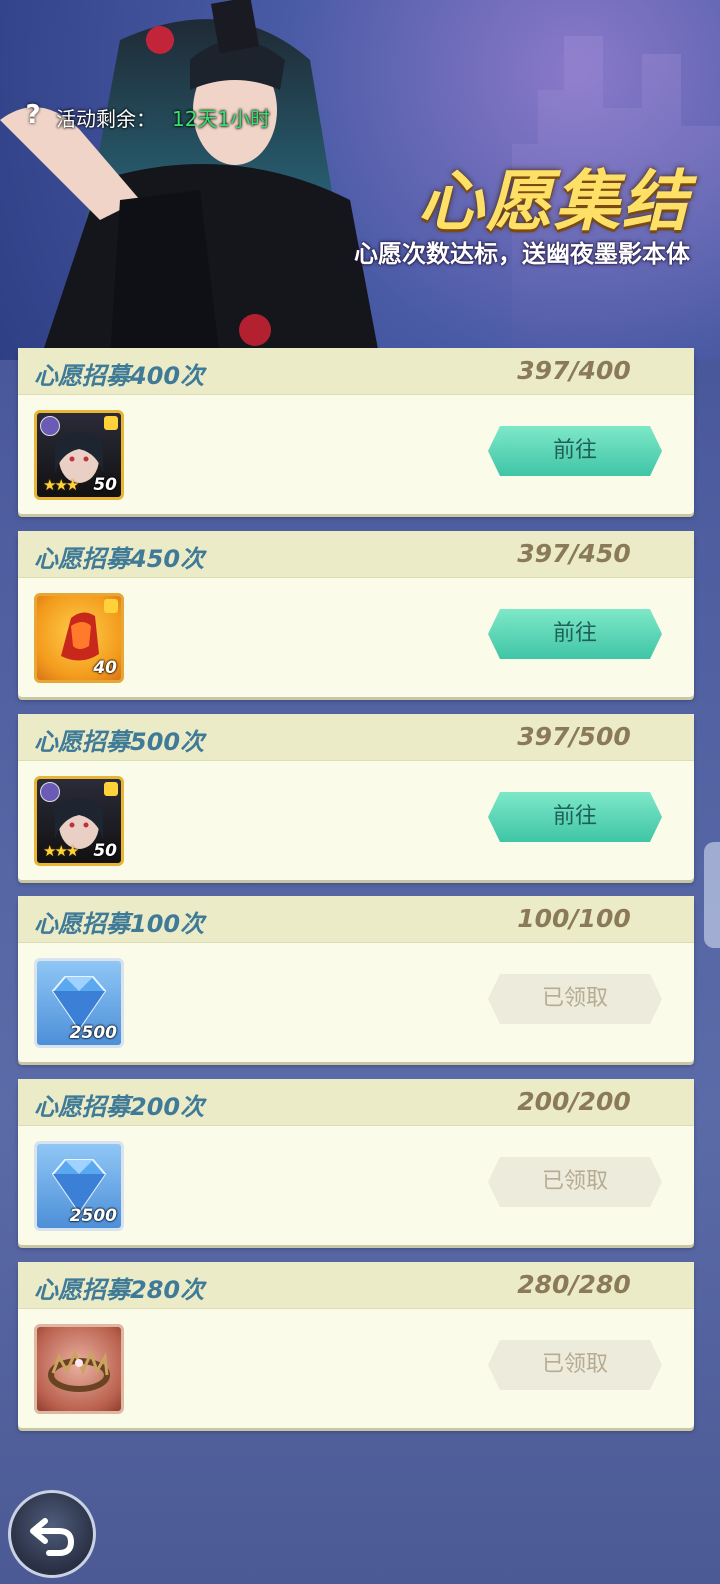 Image resolution: width=720 pixels, height=1584 pixels. Describe the element at coordinates (356, 797) in the screenshot. I see `task-card: 心愿招募500次 397/500 ★★★ 50 前往` at that location.